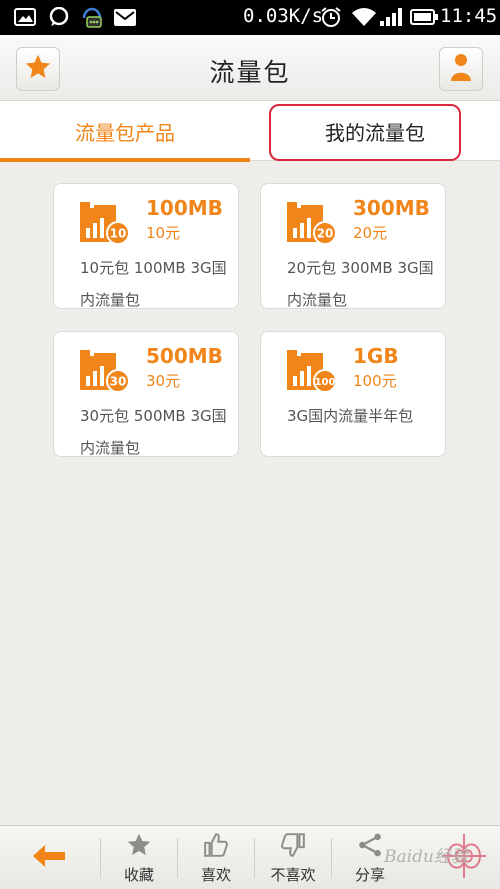 The height and width of the screenshot is (889, 500). I want to click on data-package-icon: 20, so click(312, 224).